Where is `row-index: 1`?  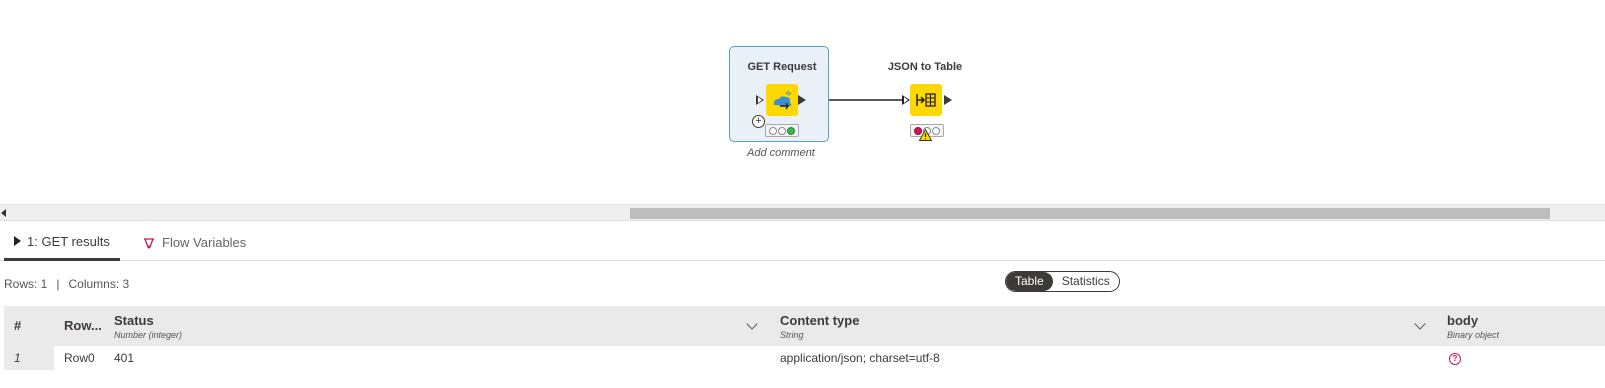
row-index: 1 is located at coordinates (29, 358).